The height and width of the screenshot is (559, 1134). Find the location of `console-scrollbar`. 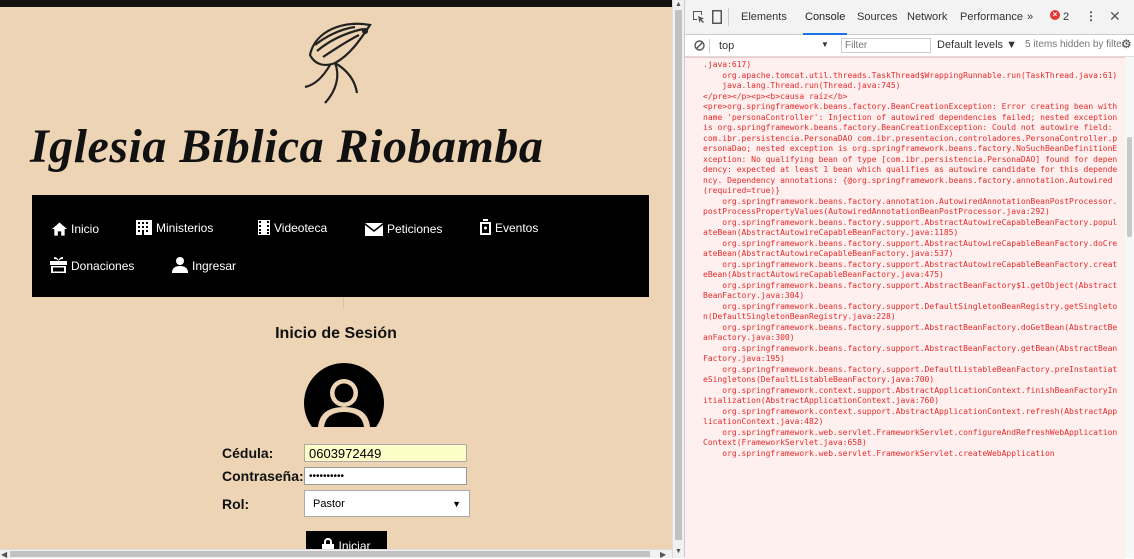

console-scrollbar is located at coordinates (1129, 307).